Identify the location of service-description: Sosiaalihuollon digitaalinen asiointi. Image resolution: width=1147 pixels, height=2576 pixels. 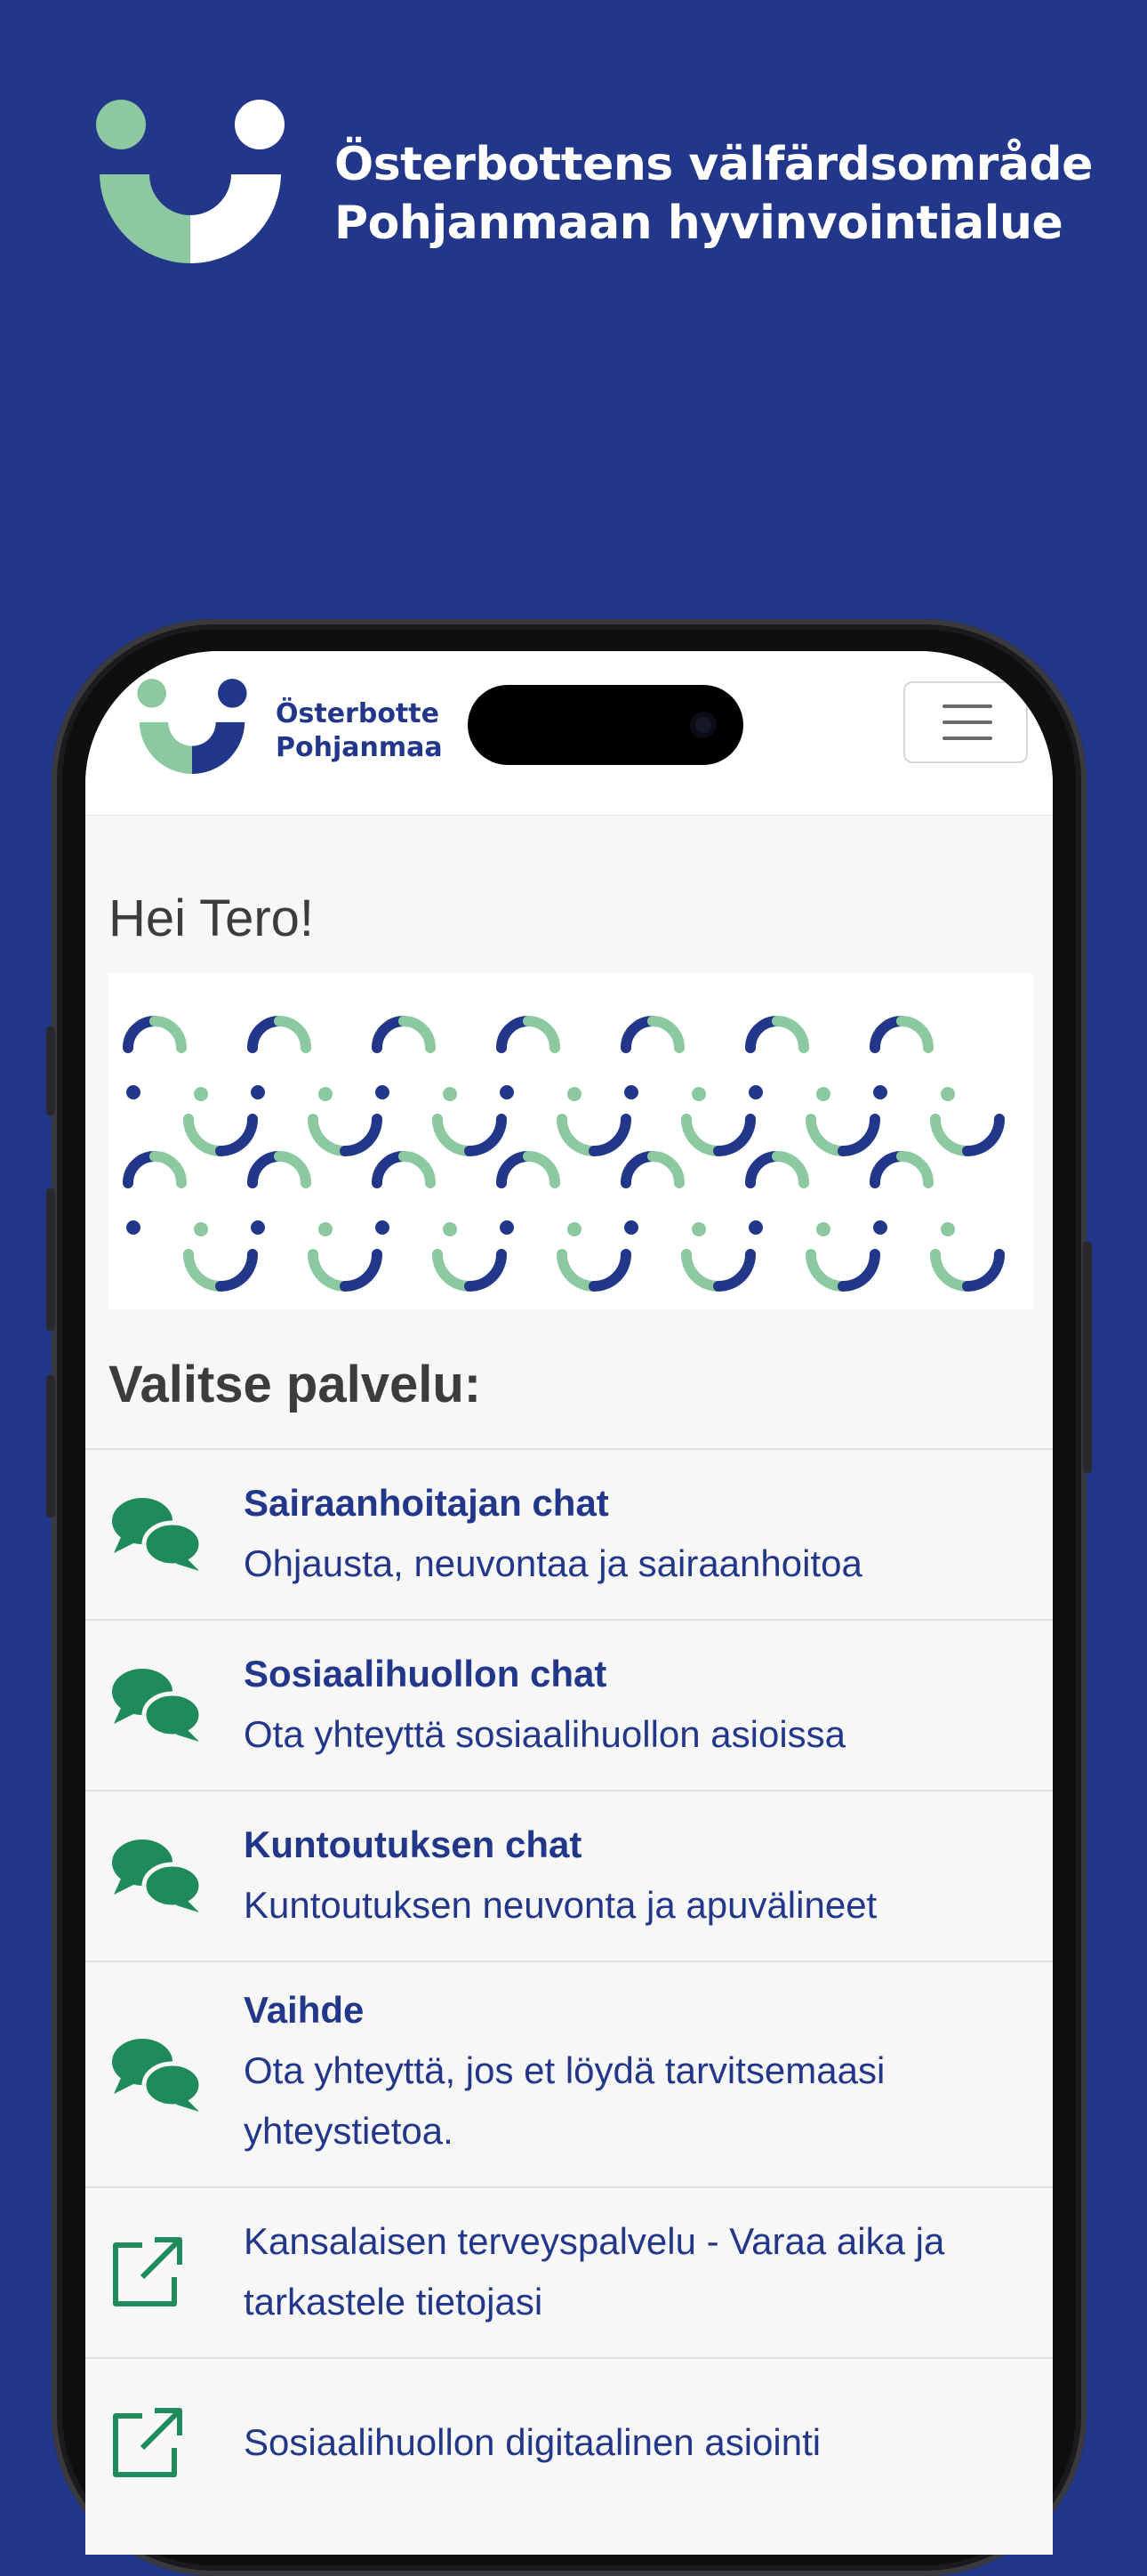
(533, 2442).